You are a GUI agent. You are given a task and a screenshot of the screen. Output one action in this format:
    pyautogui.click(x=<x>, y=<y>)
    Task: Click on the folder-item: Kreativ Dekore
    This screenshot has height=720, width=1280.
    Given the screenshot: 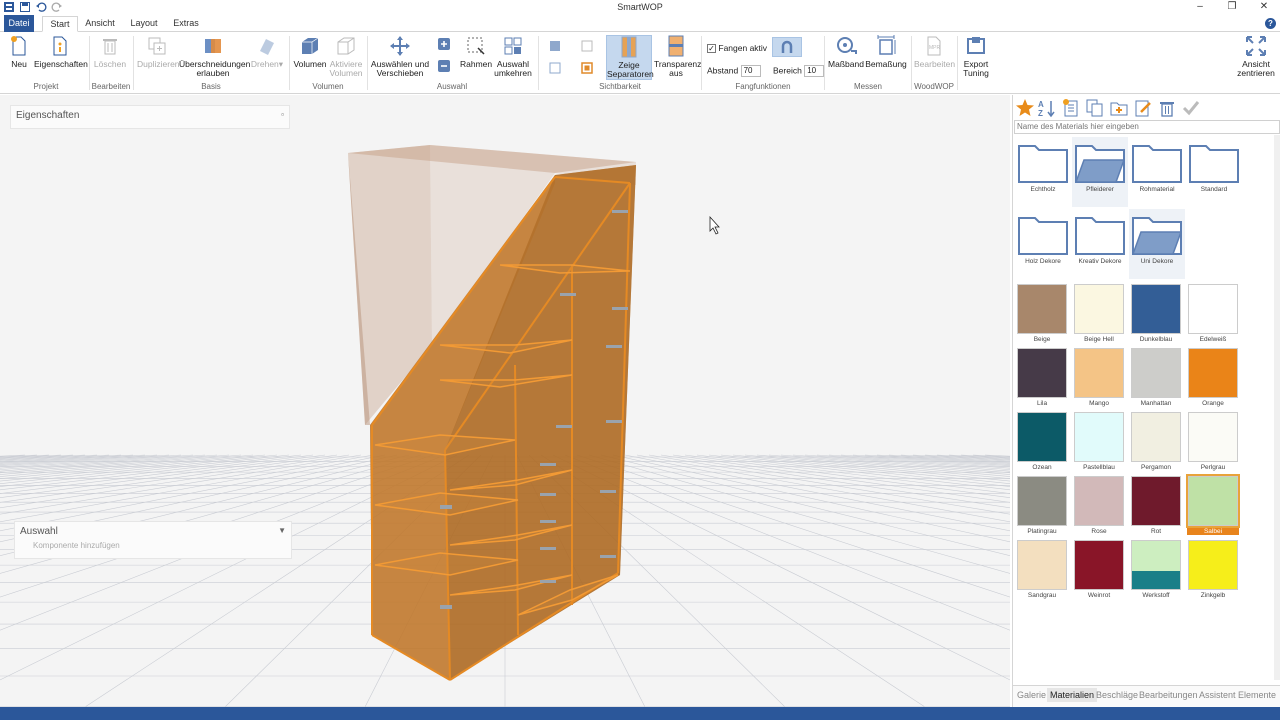 What is the action you would take?
    pyautogui.click(x=1100, y=244)
    